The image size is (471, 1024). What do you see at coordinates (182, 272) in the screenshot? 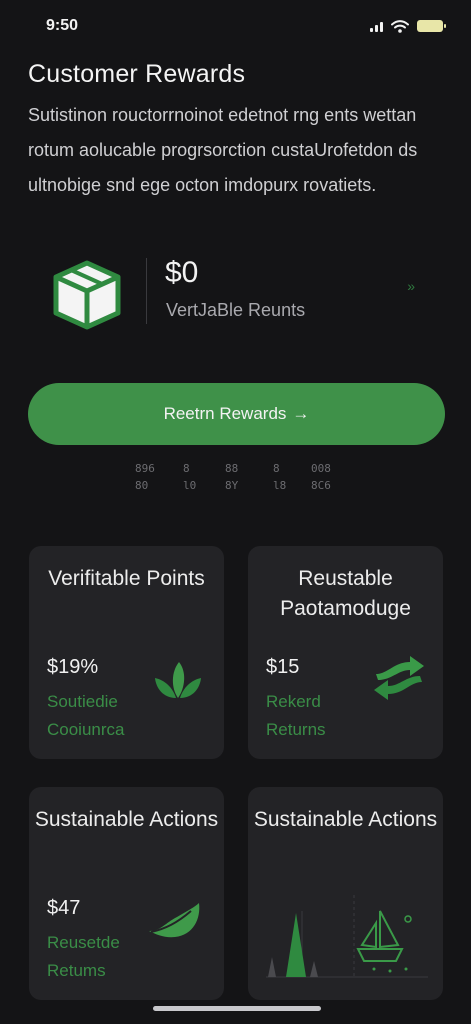
I see `balance-amount: $0` at bounding box center [182, 272].